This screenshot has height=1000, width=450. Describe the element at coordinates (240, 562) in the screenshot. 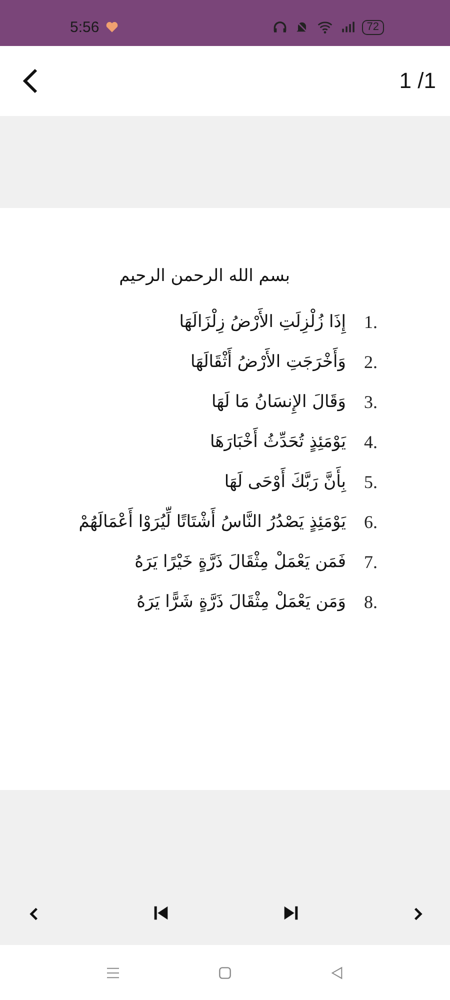

I see `verse-text: فَمَن يَعْمَلْ مِثْقَالَ ذَرَّةٍ خَيْرًا يَرَهُ` at that location.